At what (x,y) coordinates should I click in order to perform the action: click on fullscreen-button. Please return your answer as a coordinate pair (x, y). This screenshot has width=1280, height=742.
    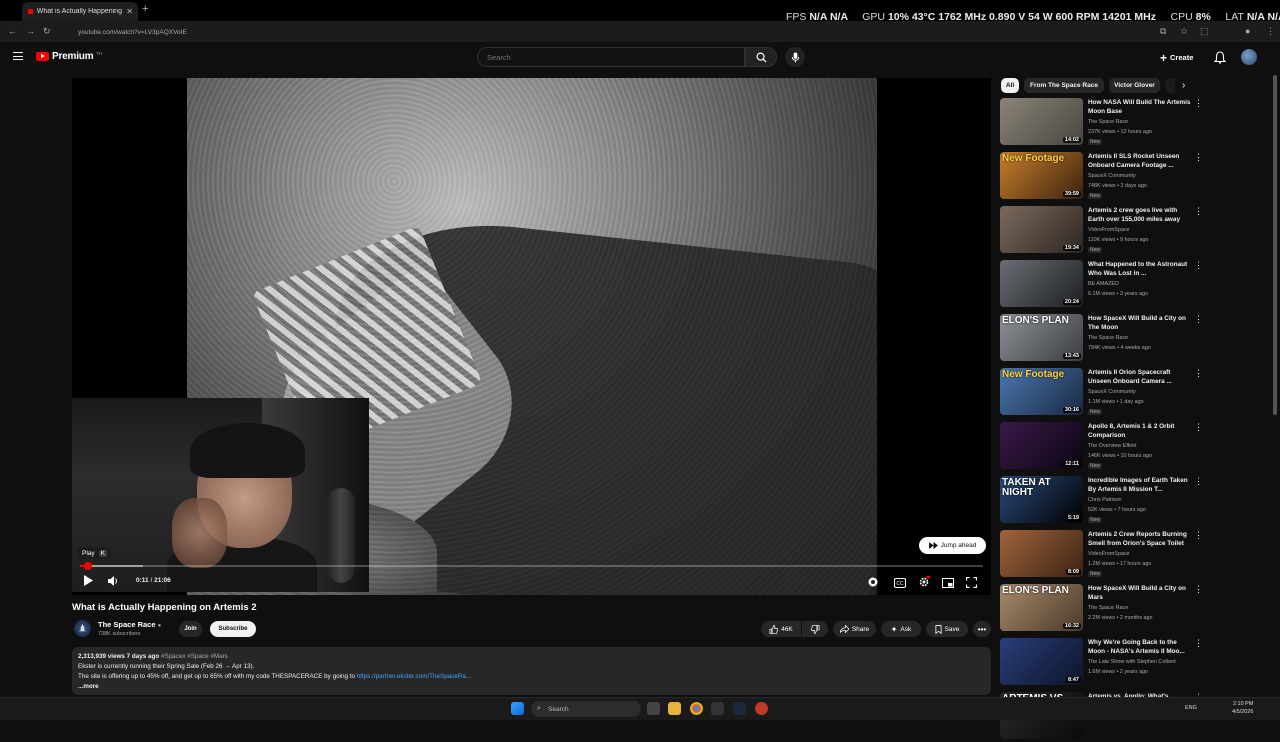
    Looking at the image, I should click on (971, 582).